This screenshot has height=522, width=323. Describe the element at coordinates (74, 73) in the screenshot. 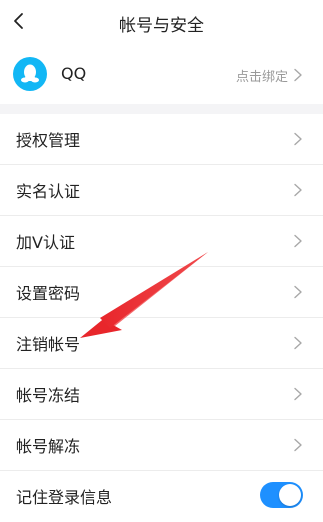

I see `qq-account-label: QQ` at that location.